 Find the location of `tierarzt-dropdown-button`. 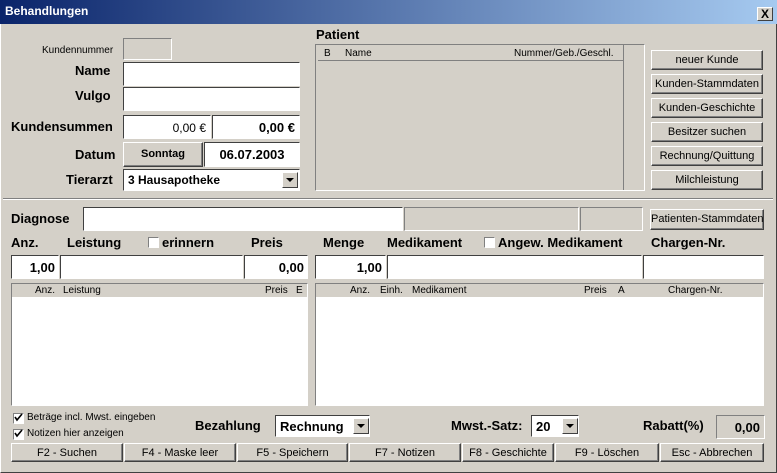

tierarzt-dropdown-button is located at coordinates (290, 180).